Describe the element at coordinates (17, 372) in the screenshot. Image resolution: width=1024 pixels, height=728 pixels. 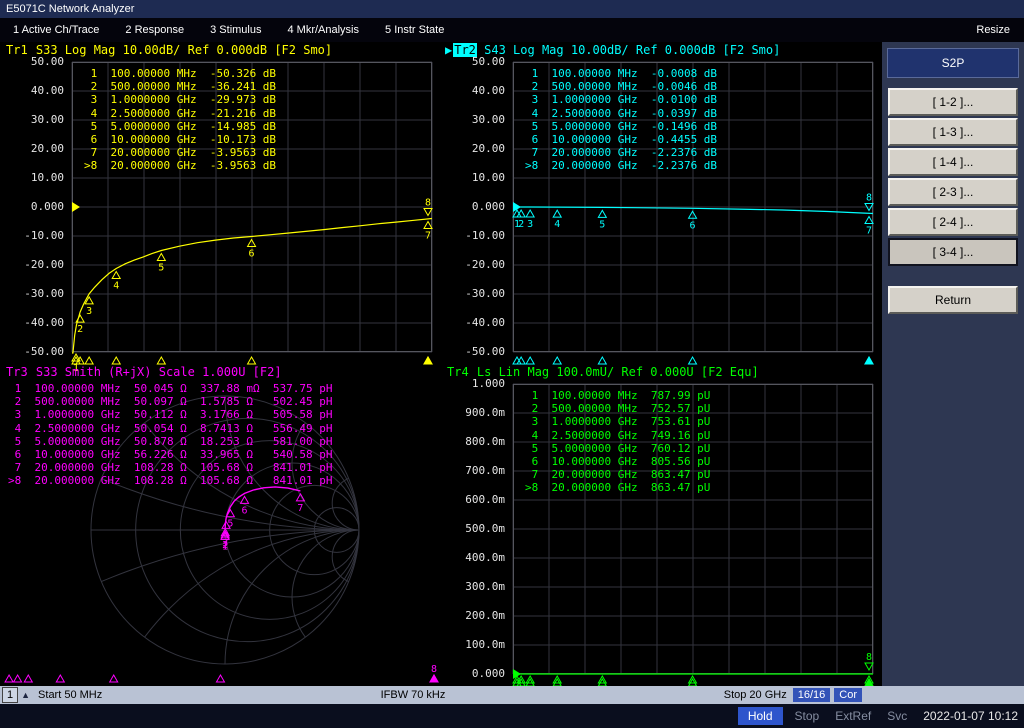
I see `trace-label: Tr3` at that location.